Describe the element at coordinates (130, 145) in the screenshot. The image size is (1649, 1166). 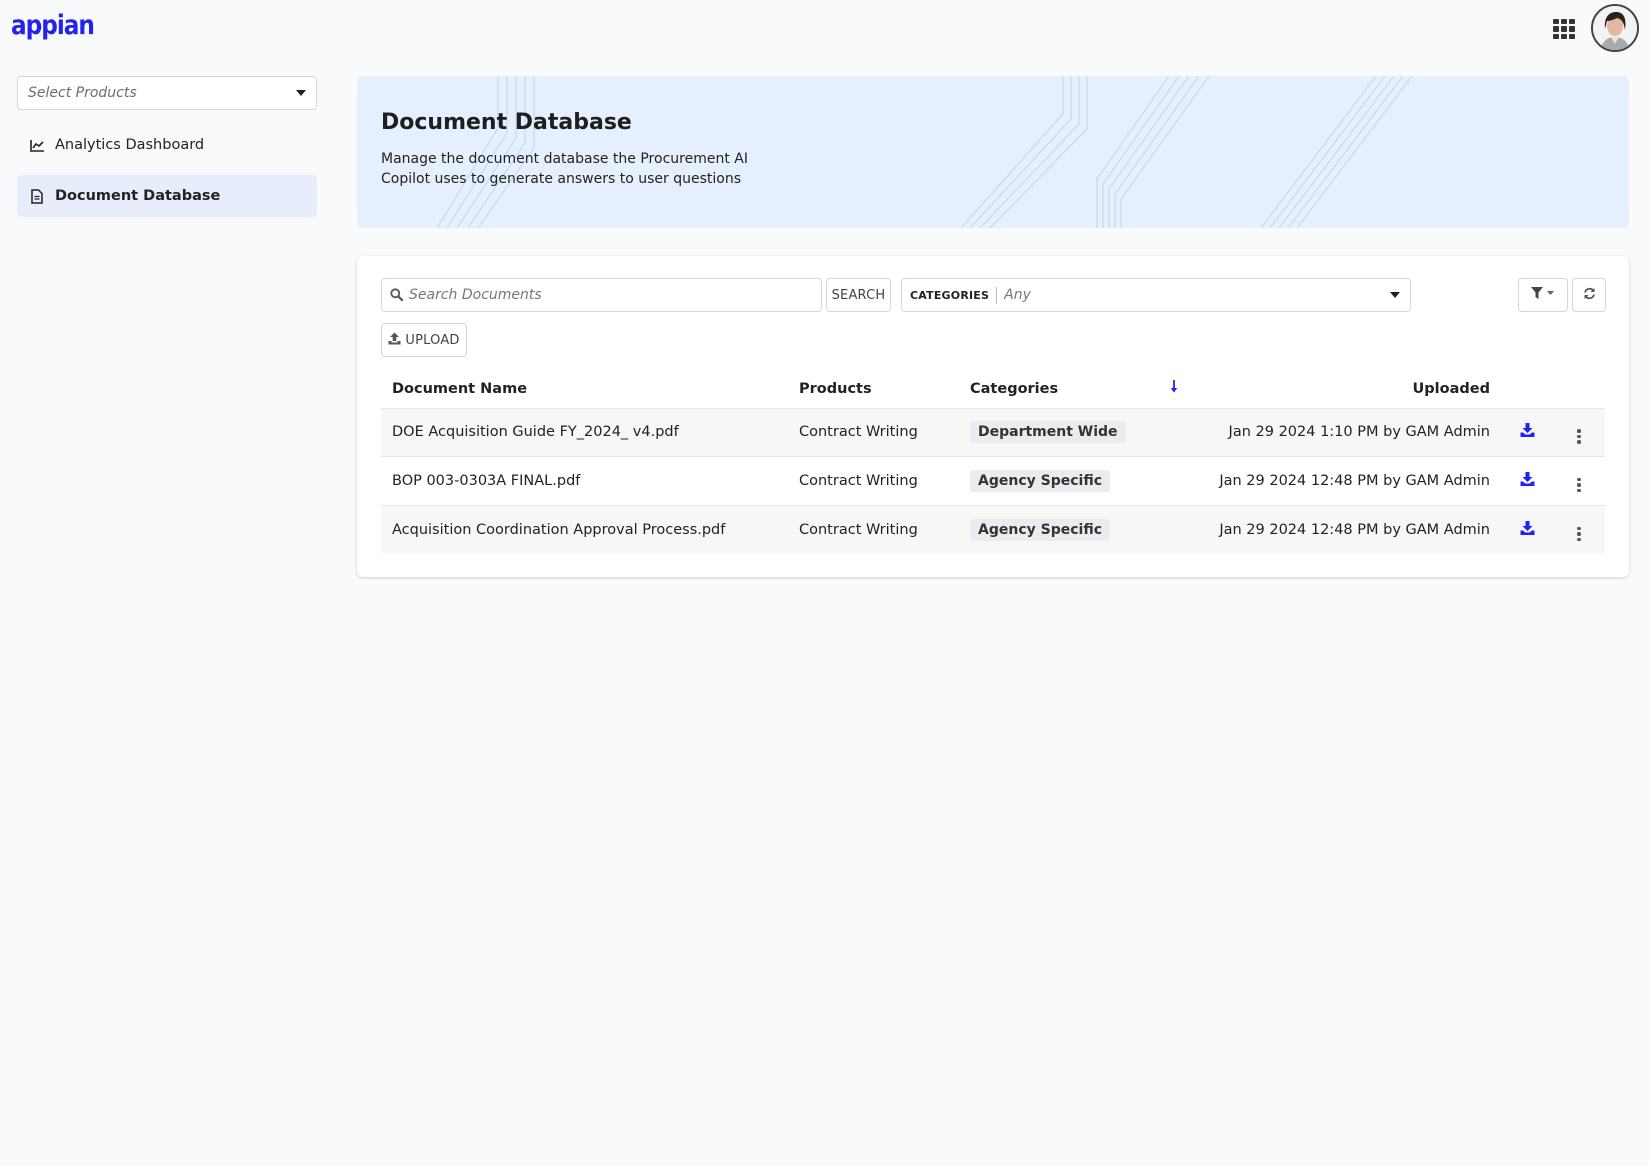
I see `sidebar-item-label: Analytics Dashboard` at that location.